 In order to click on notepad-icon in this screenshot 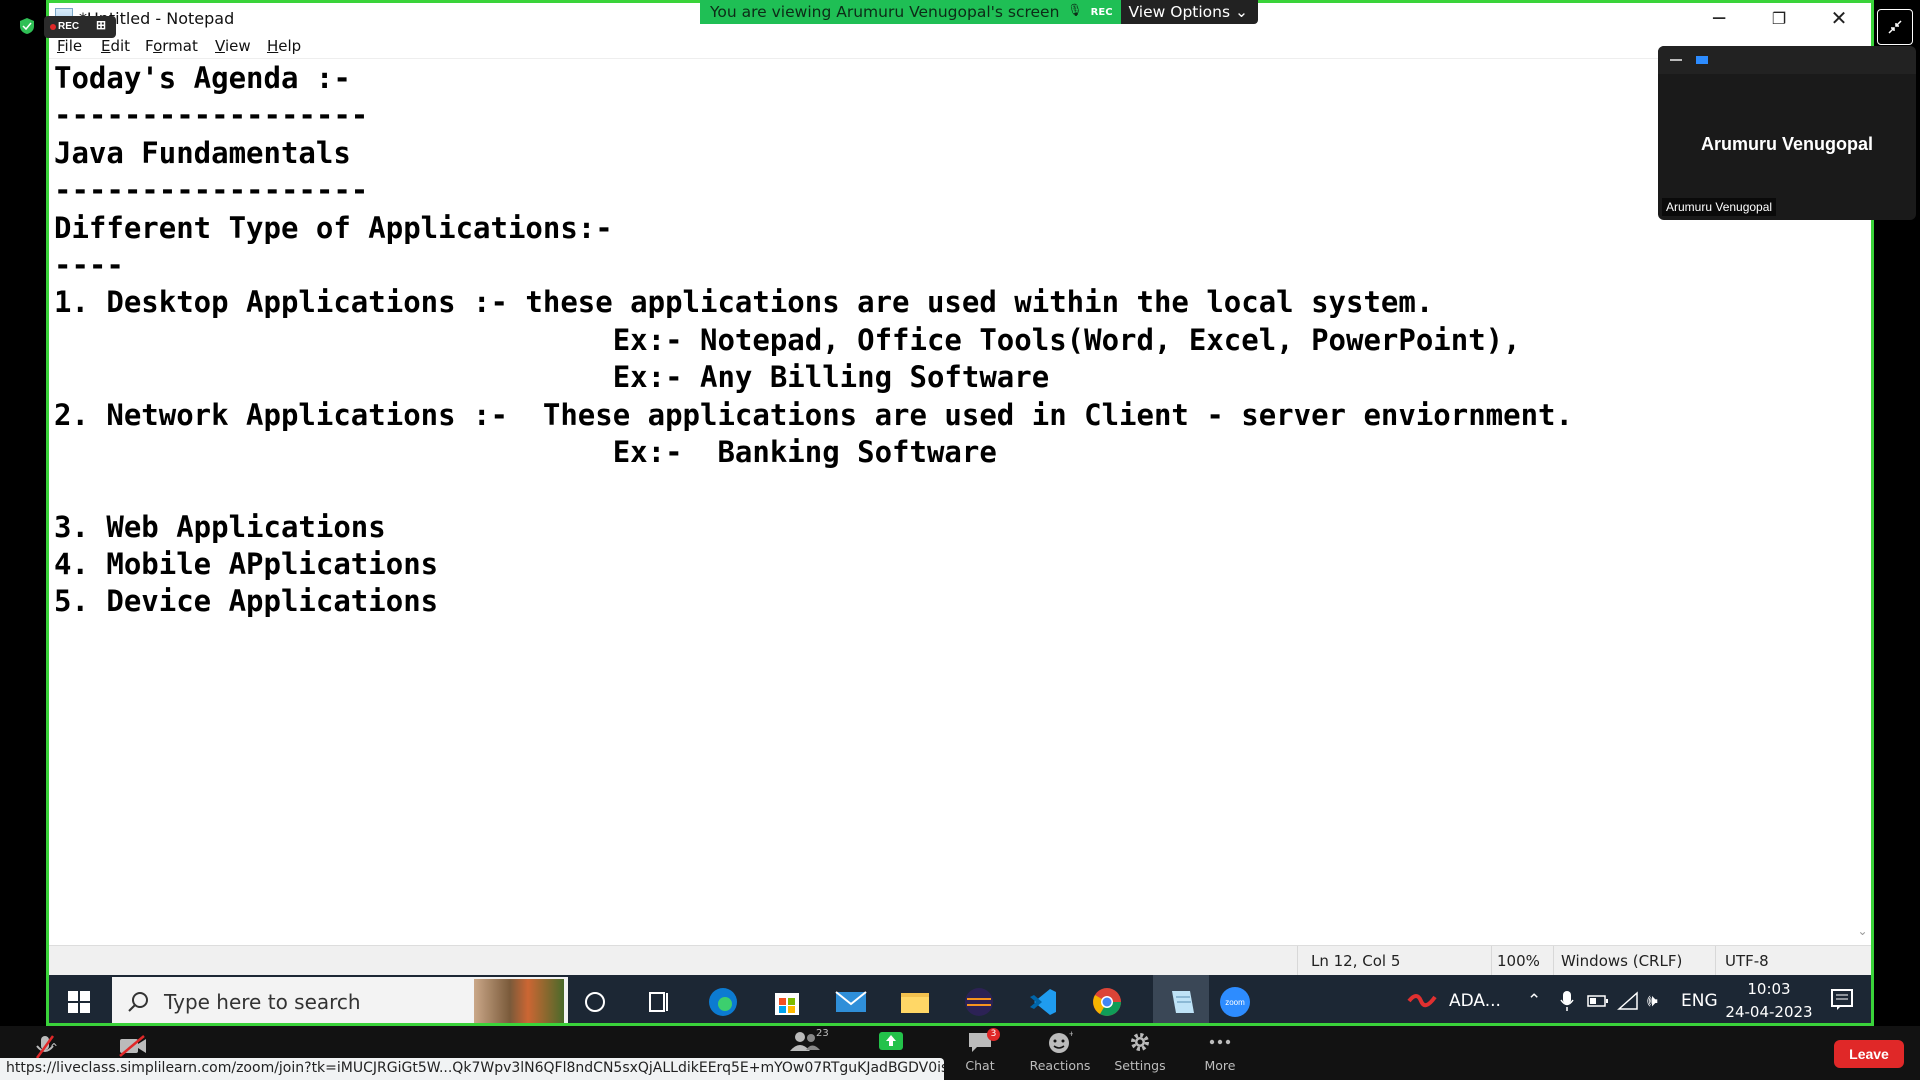, I will do `click(1181, 999)`.